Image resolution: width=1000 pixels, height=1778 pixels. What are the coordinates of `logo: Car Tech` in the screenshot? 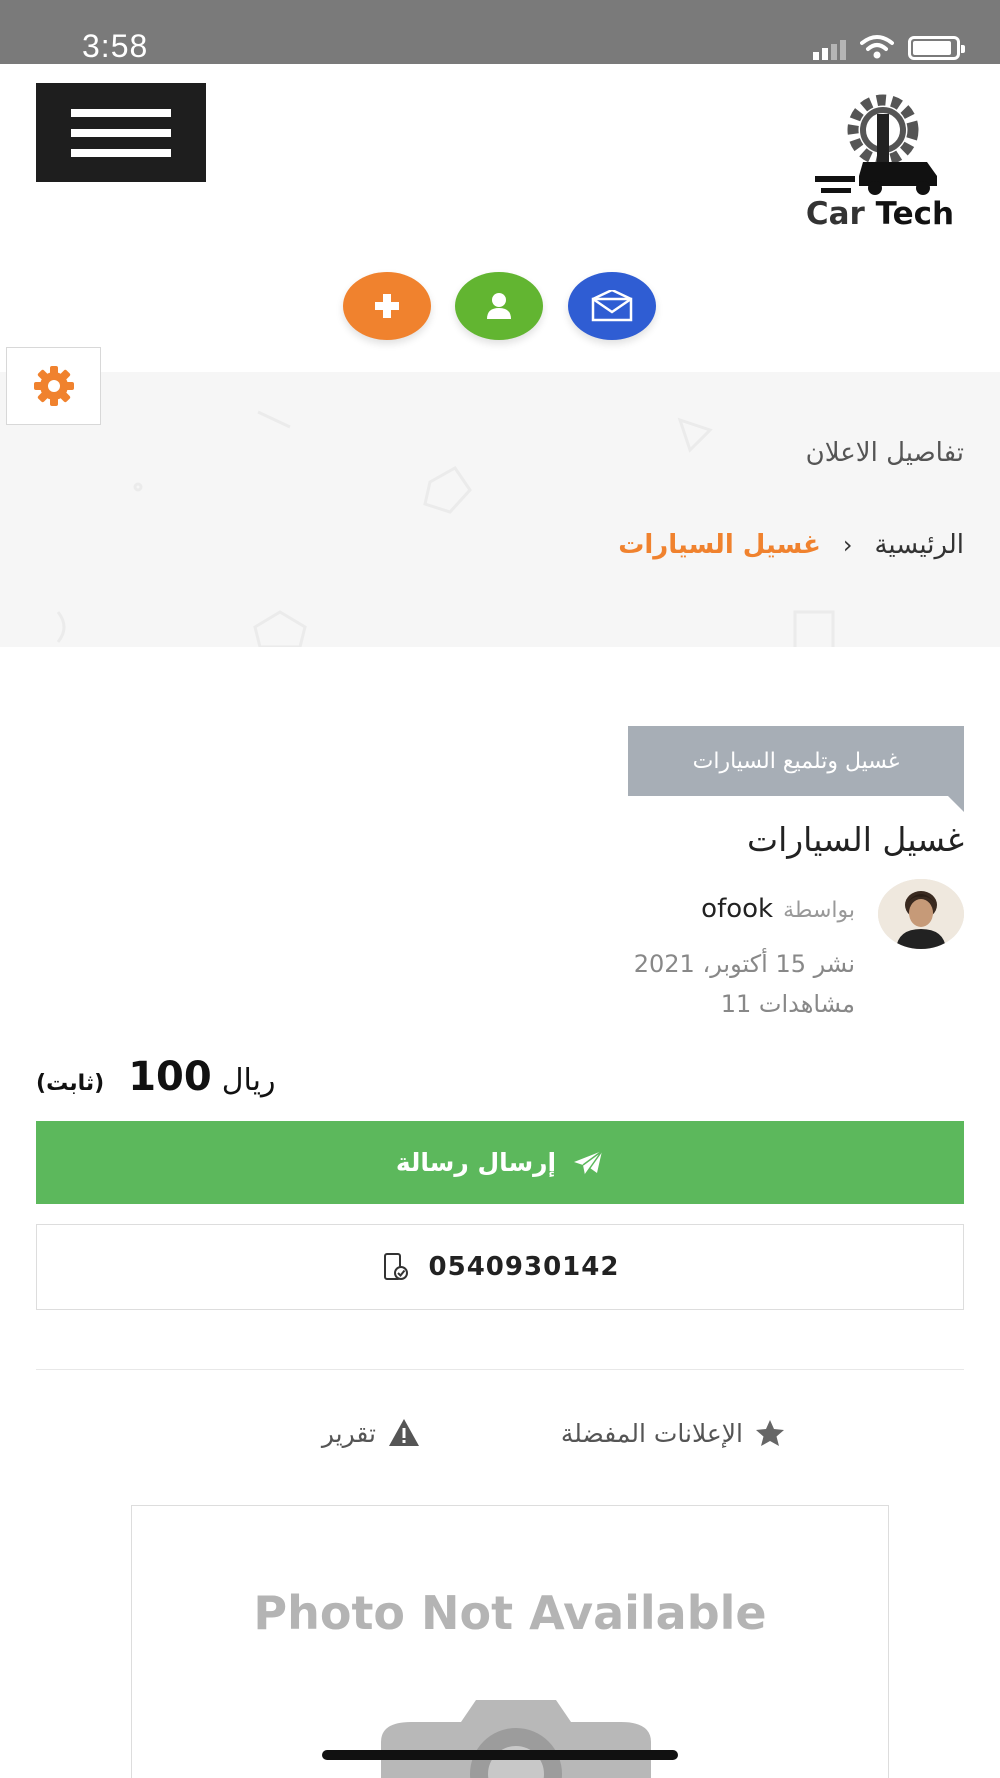 It's located at (880, 162).